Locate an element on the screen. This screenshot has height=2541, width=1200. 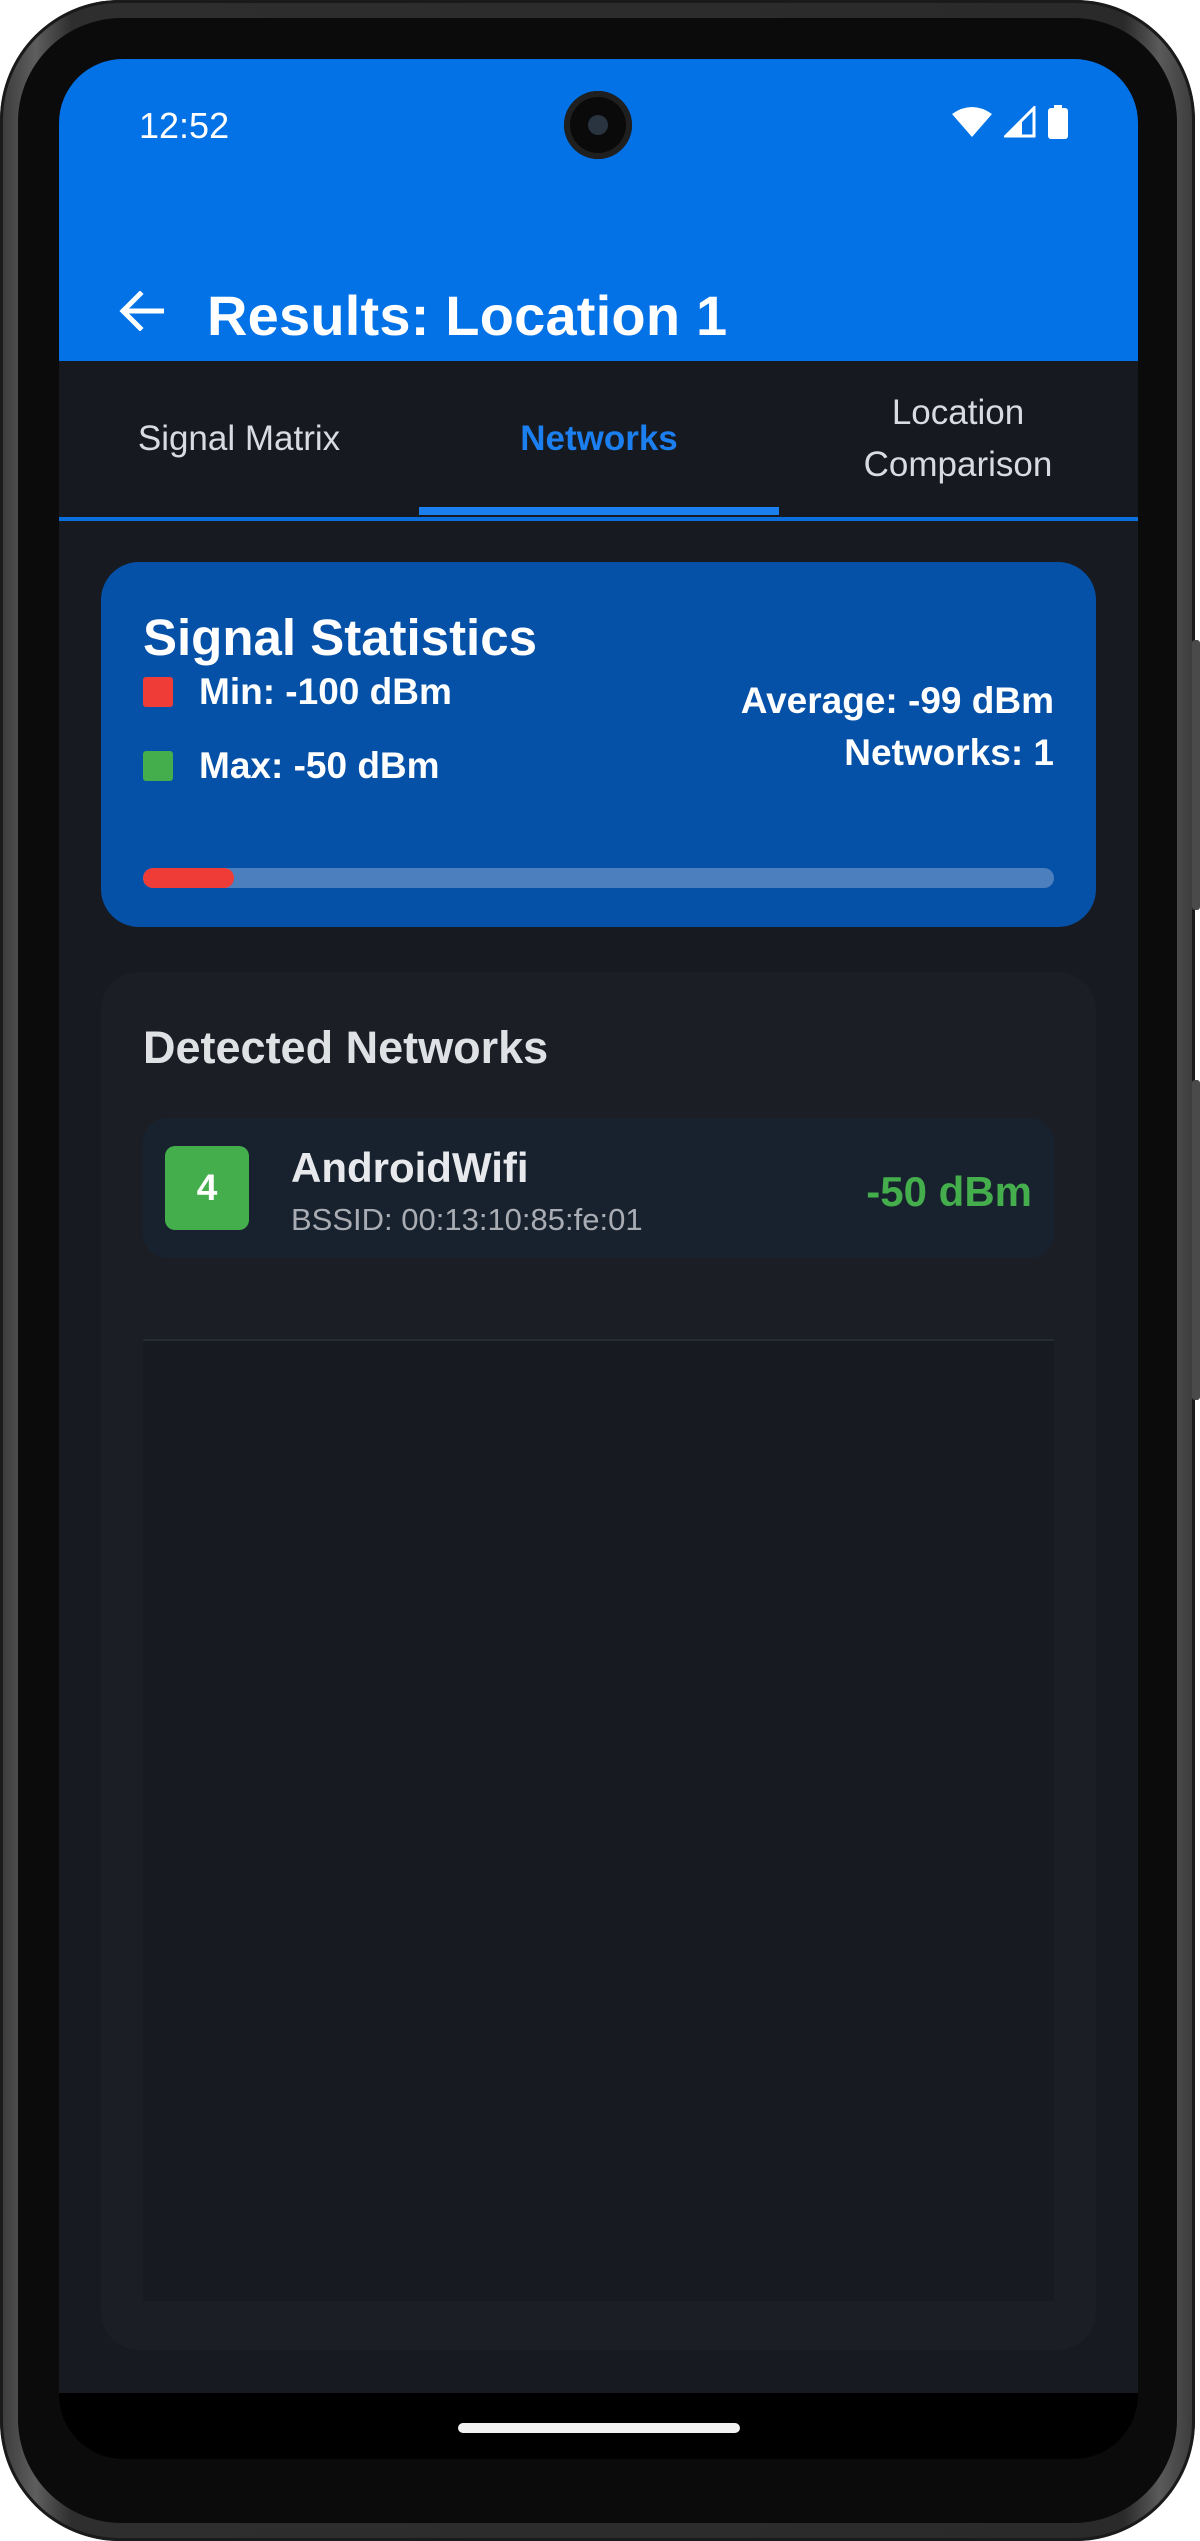
tab-signal-matrix: Signal Matrix is located at coordinates (239, 439).